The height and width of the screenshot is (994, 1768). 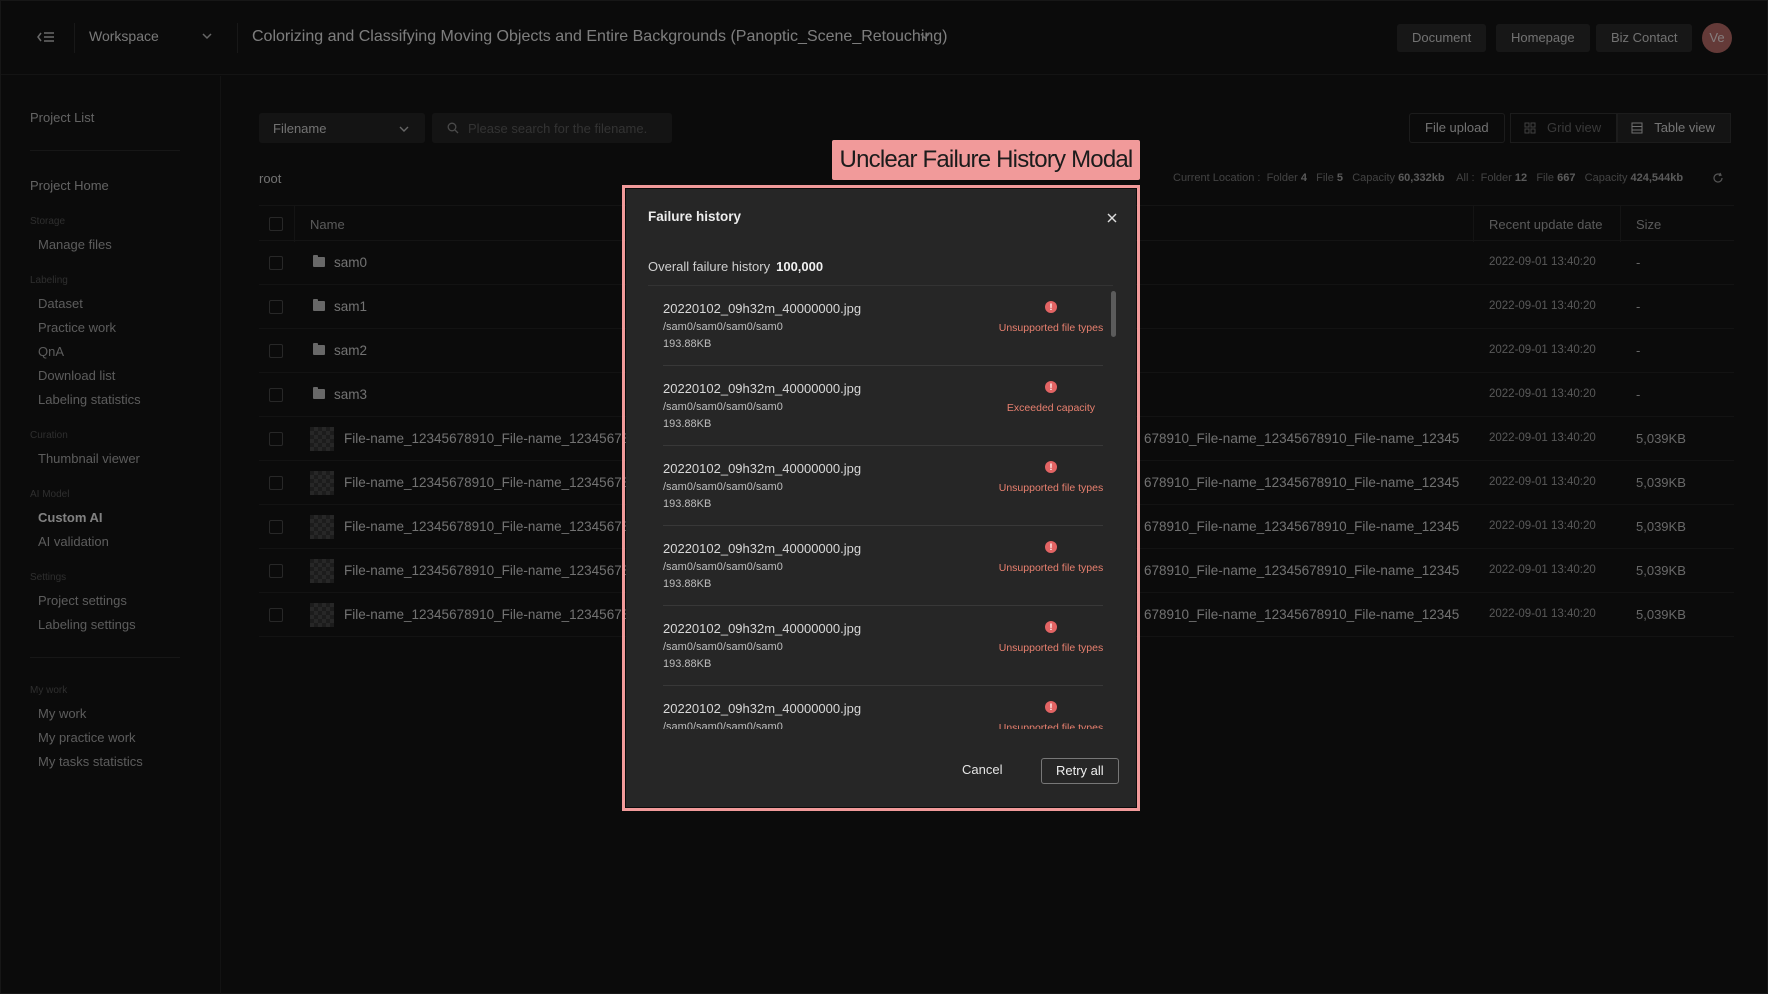 I want to click on annotation-label: Unclear Failure History Modal, so click(x=986, y=160).